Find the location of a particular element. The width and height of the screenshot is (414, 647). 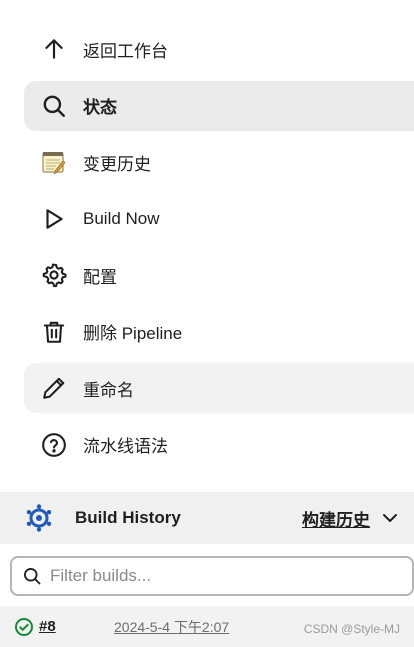

filter-builds-box is located at coordinates (212, 576).